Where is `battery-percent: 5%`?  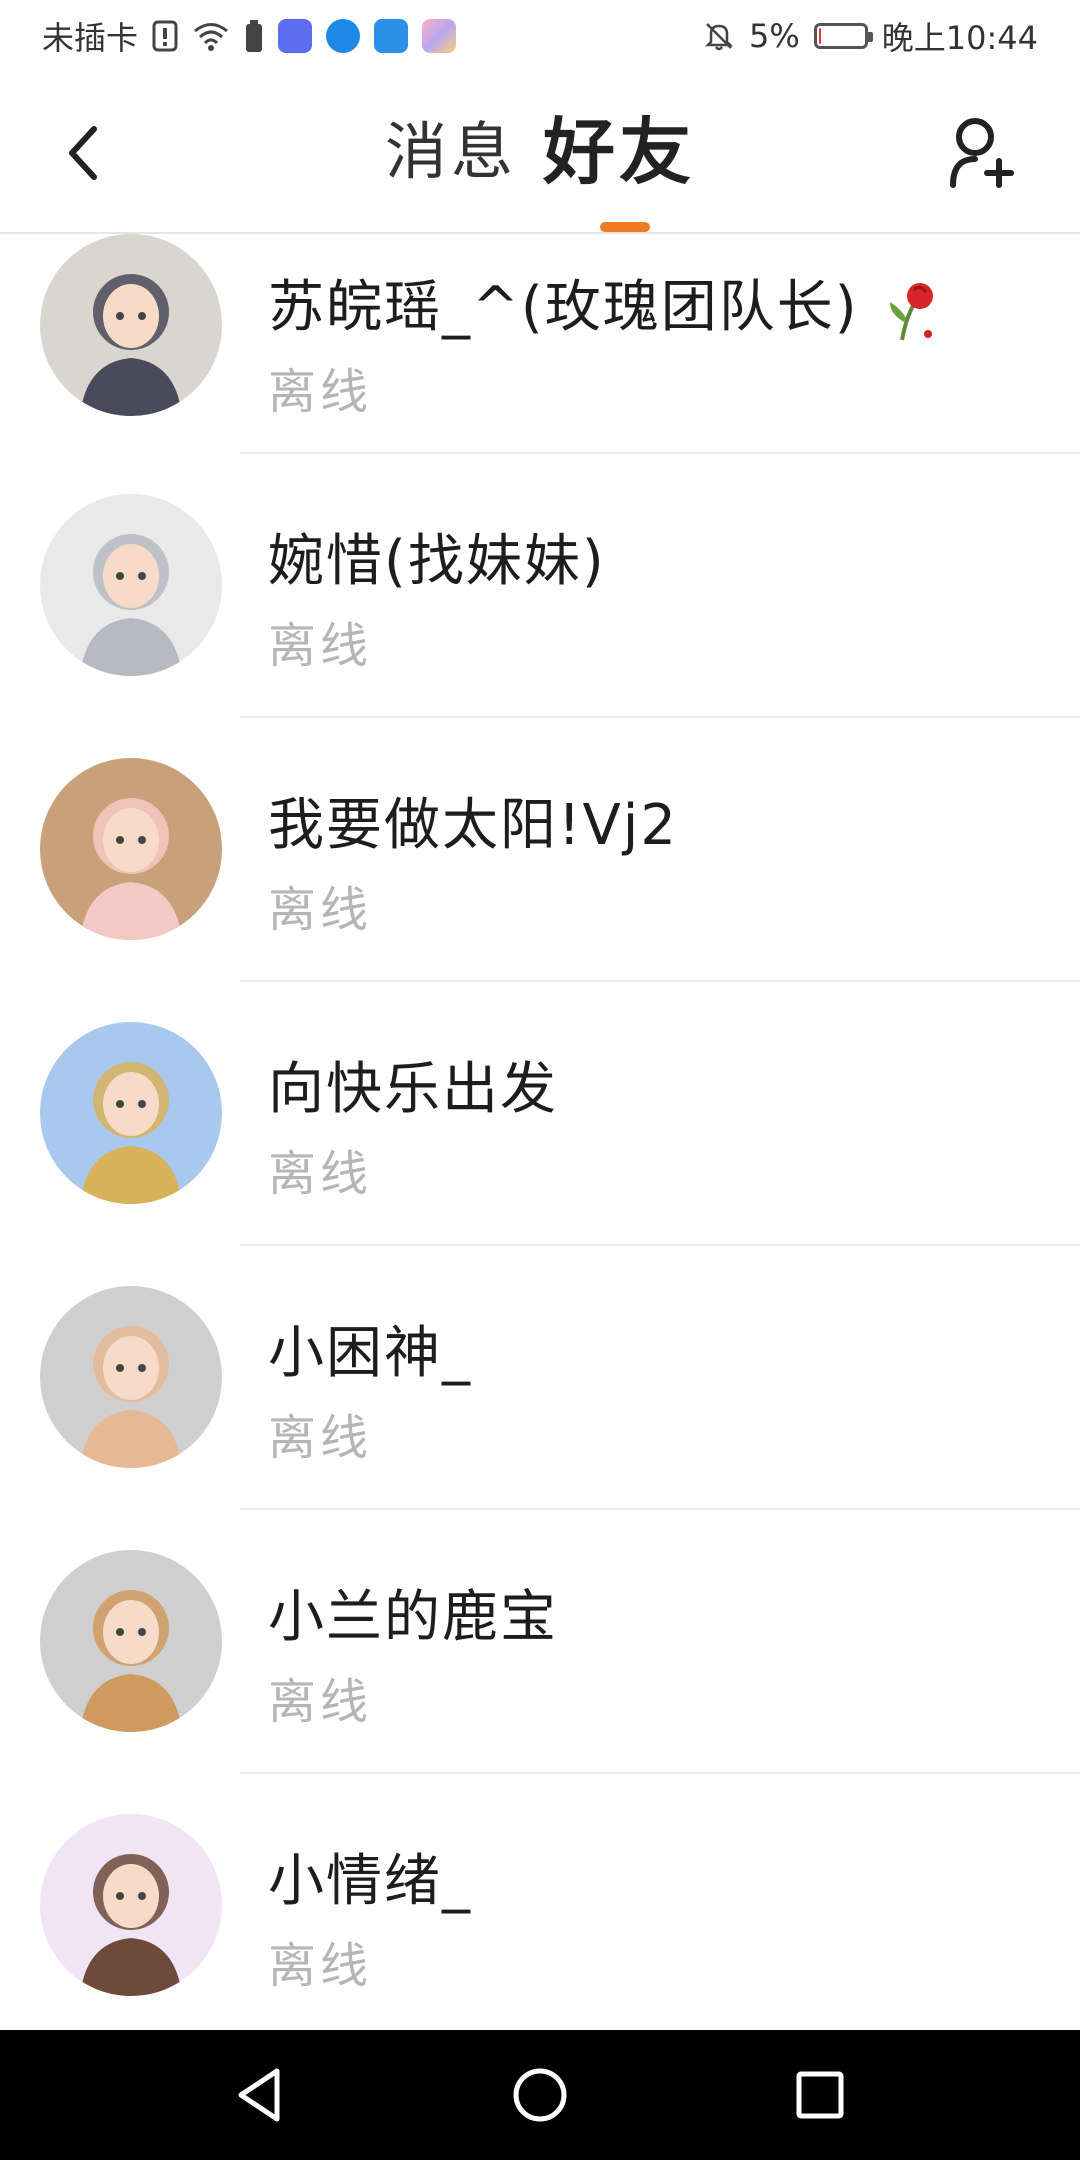
battery-percent: 5% is located at coordinates (774, 36).